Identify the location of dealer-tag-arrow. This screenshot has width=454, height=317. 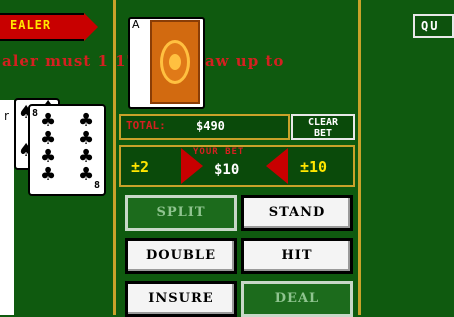
(91, 27).